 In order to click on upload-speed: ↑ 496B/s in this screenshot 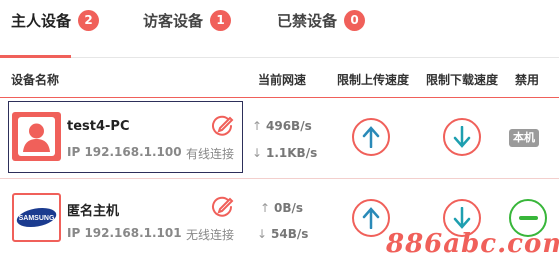, I will do `click(282, 126)`.